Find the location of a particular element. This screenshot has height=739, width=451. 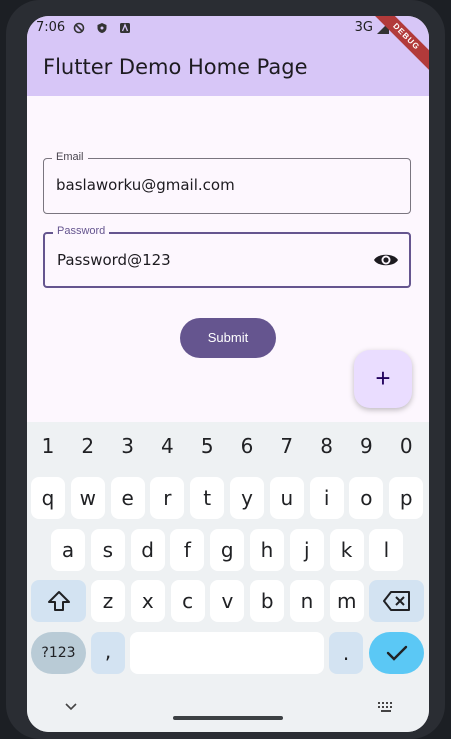

password-input: Password@123 is located at coordinates (114, 260).